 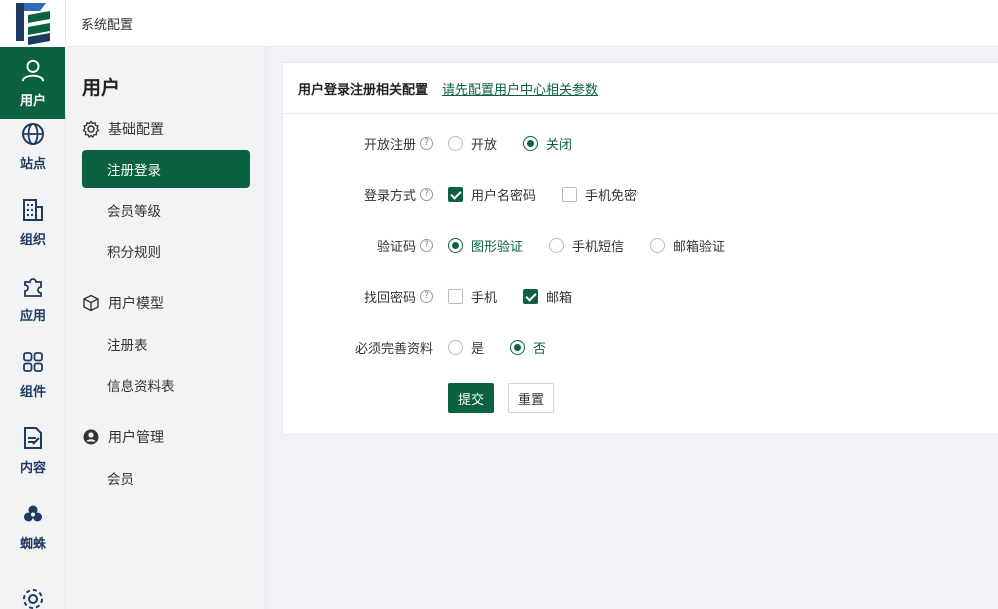 I want to click on checkbox-username-password: 用户名密码, so click(x=492, y=194).